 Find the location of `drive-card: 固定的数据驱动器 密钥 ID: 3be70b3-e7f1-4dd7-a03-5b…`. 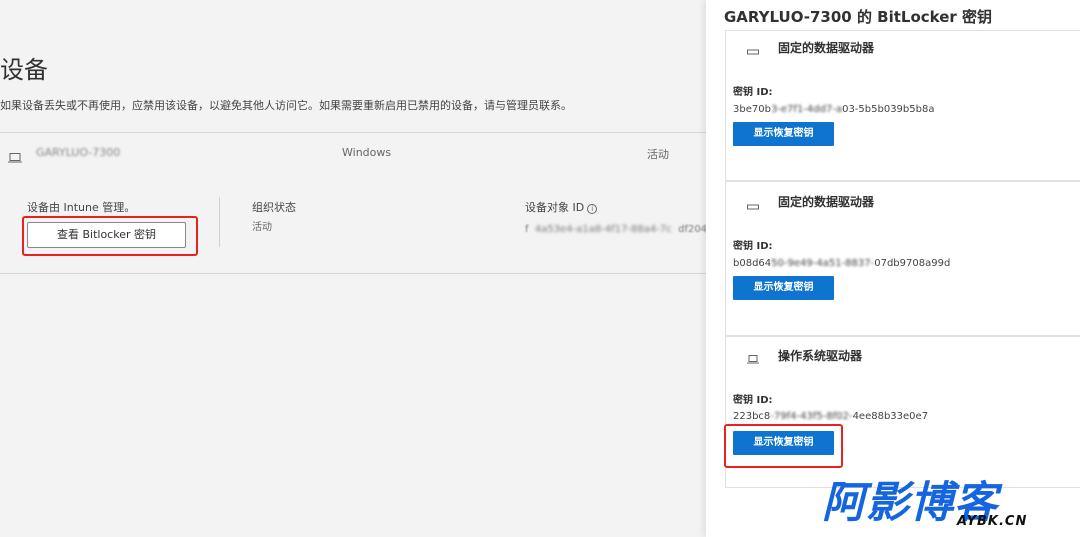

drive-card: 固定的数据驱动器 密钥 ID: 3be70b3-e7f1-4dd7-a03-5b… is located at coordinates (902, 105).